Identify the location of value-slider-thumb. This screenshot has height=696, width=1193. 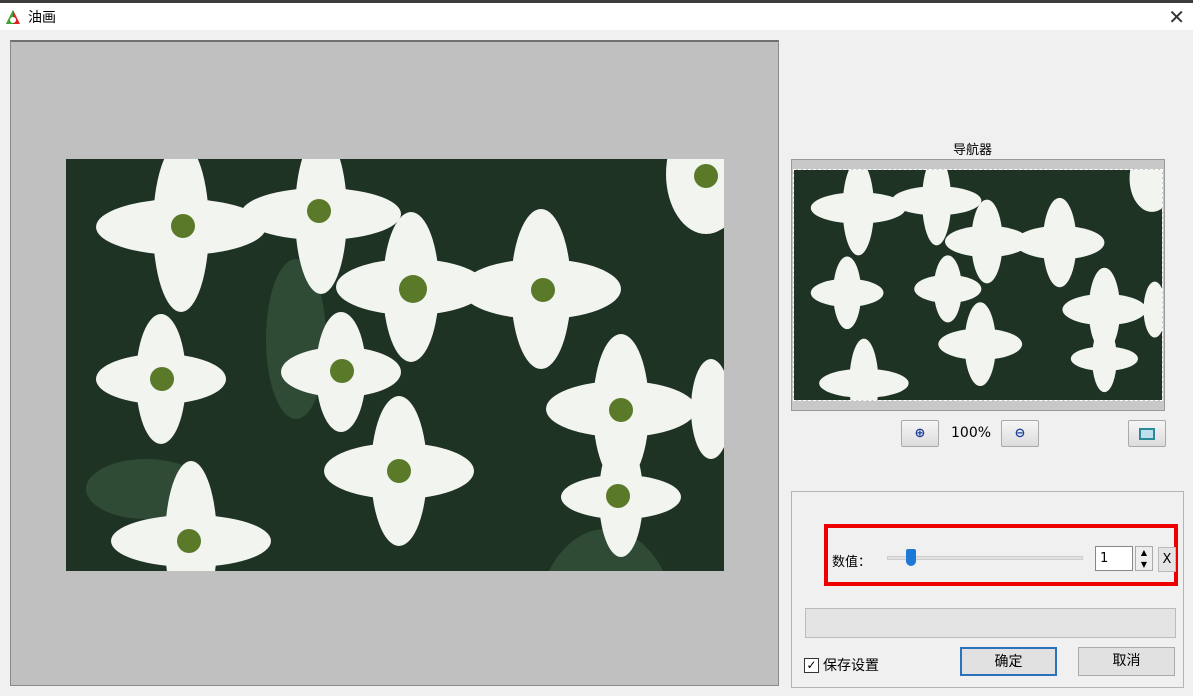
(911, 557).